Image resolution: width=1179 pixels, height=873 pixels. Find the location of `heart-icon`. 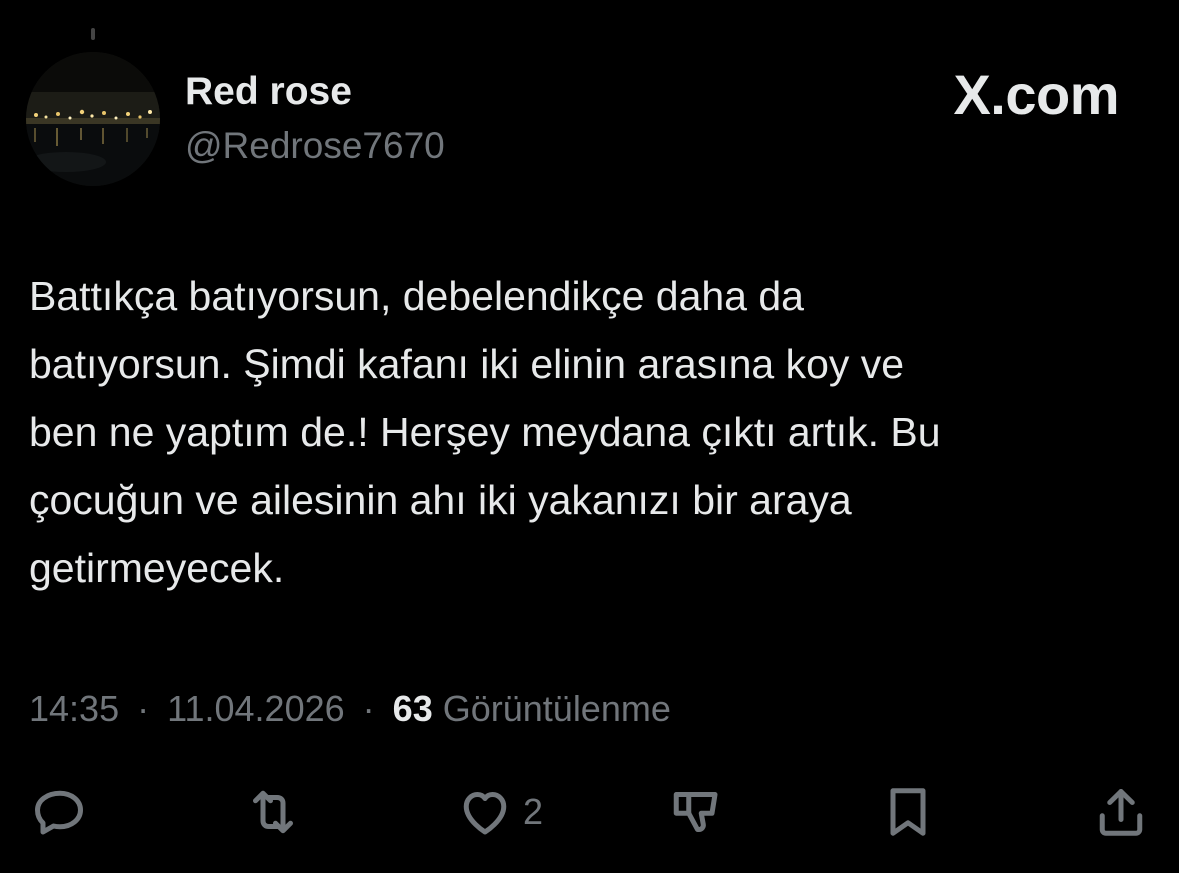

heart-icon is located at coordinates (485, 813).